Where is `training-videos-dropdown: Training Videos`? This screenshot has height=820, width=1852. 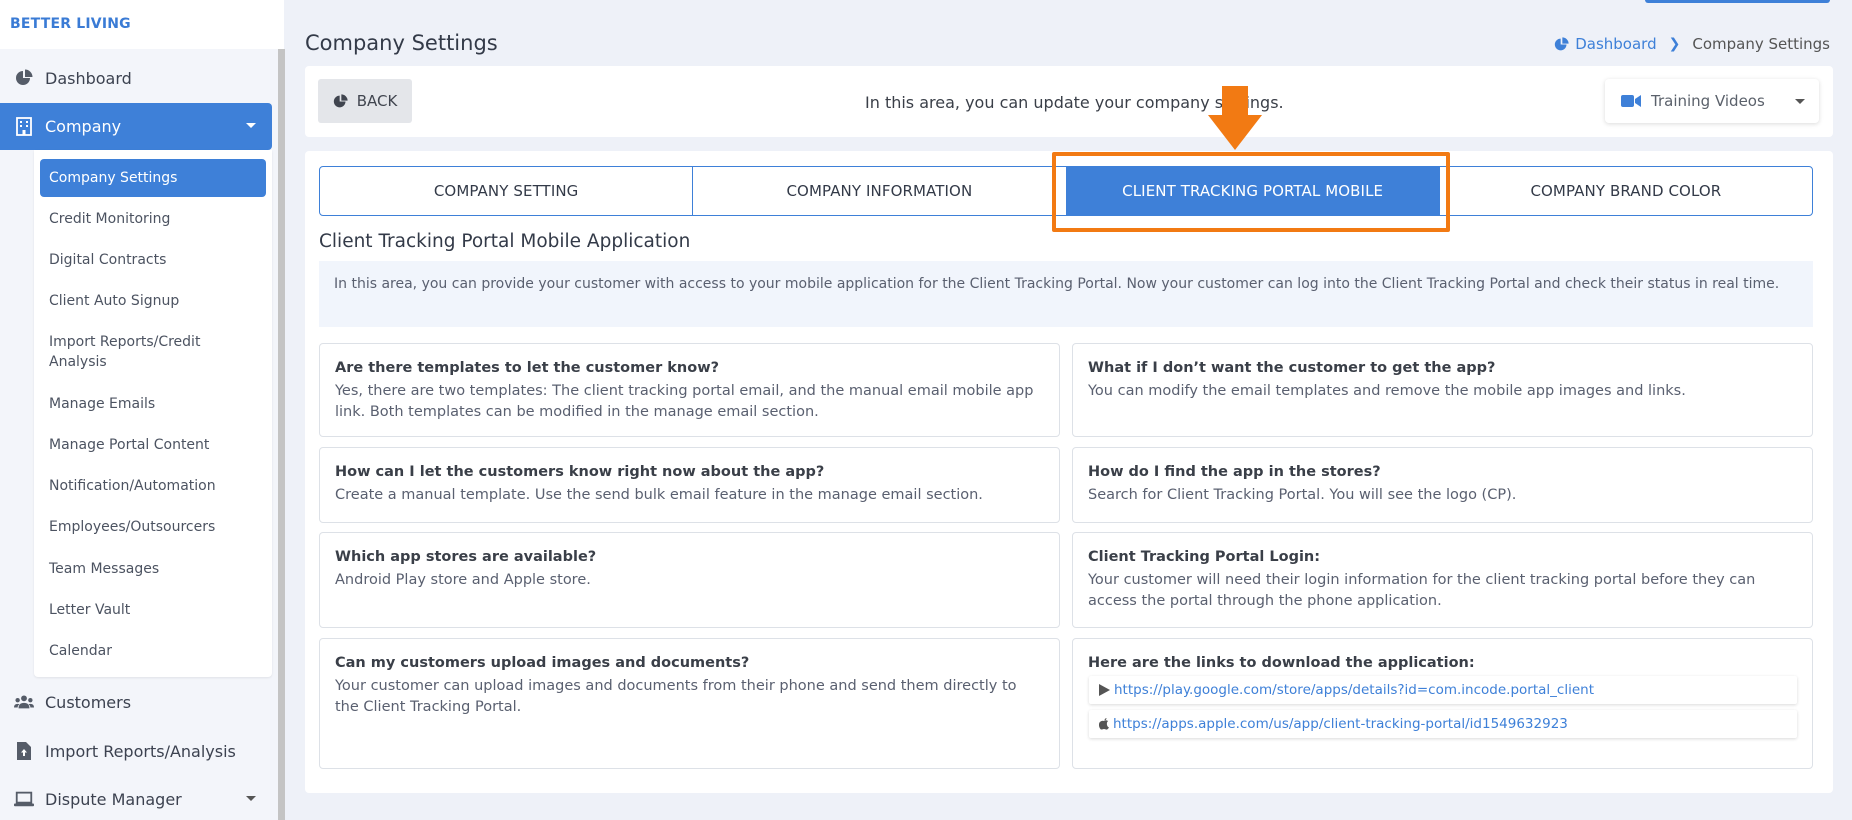 training-videos-dropdown: Training Videos is located at coordinates (1712, 101).